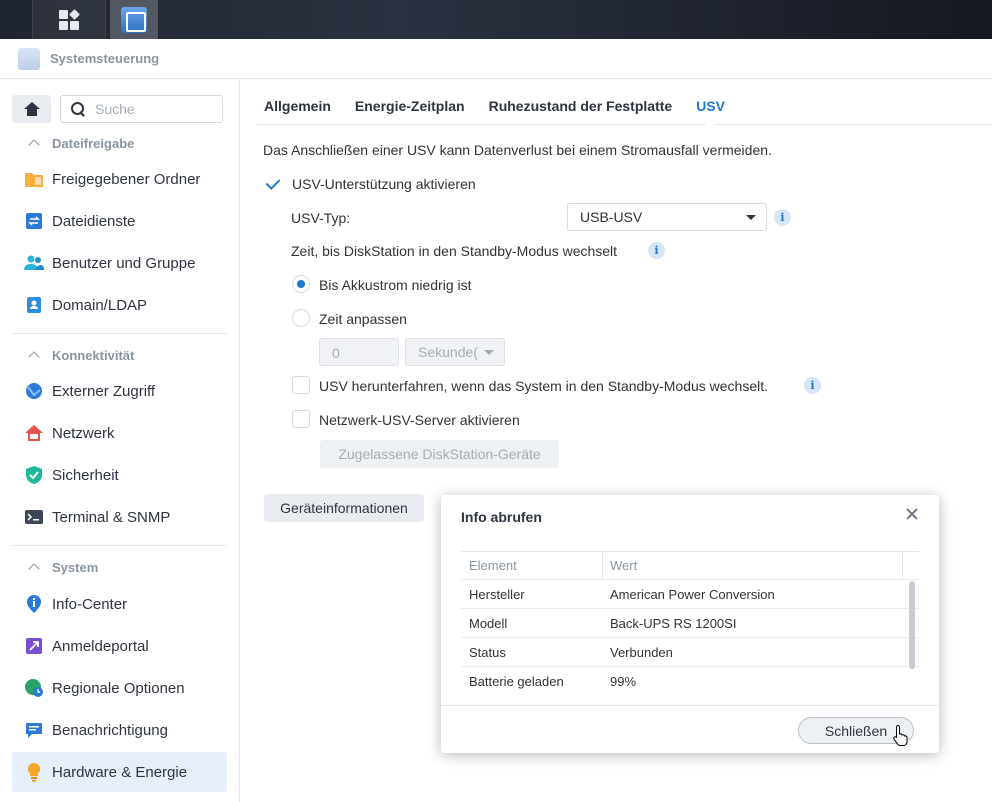  What do you see at coordinates (496, 19) in the screenshot?
I see `taskbar` at bounding box center [496, 19].